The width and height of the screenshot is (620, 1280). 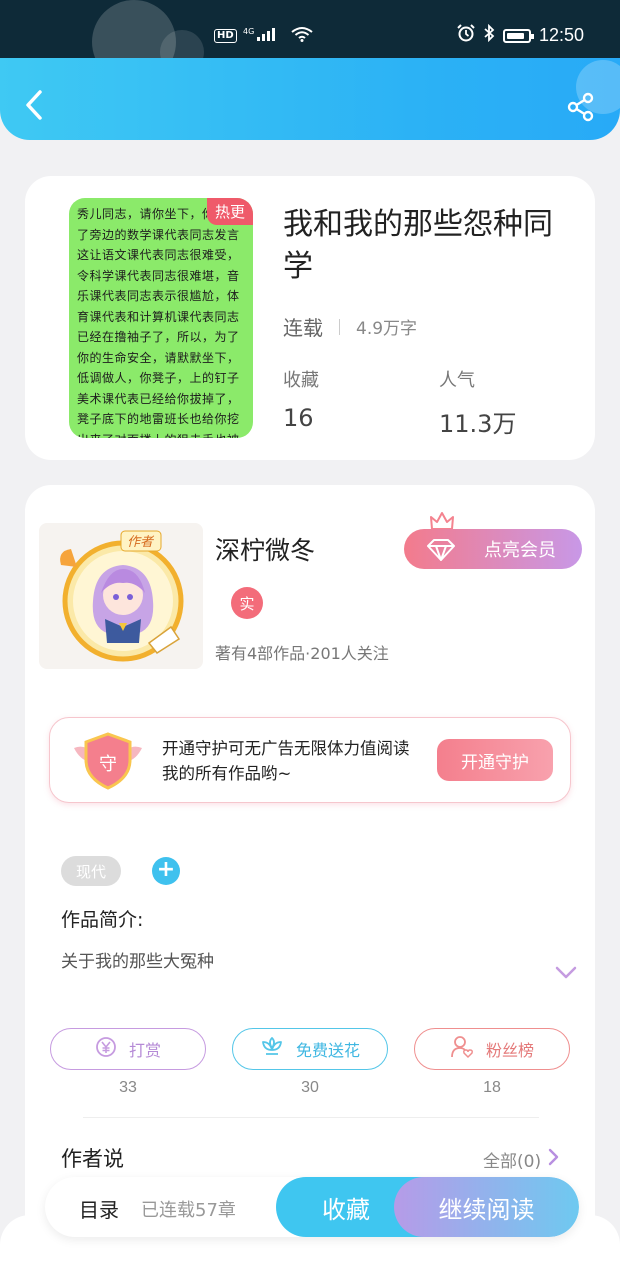 What do you see at coordinates (248, 31) in the screenshot?
I see `svg-text: 4G` at bounding box center [248, 31].